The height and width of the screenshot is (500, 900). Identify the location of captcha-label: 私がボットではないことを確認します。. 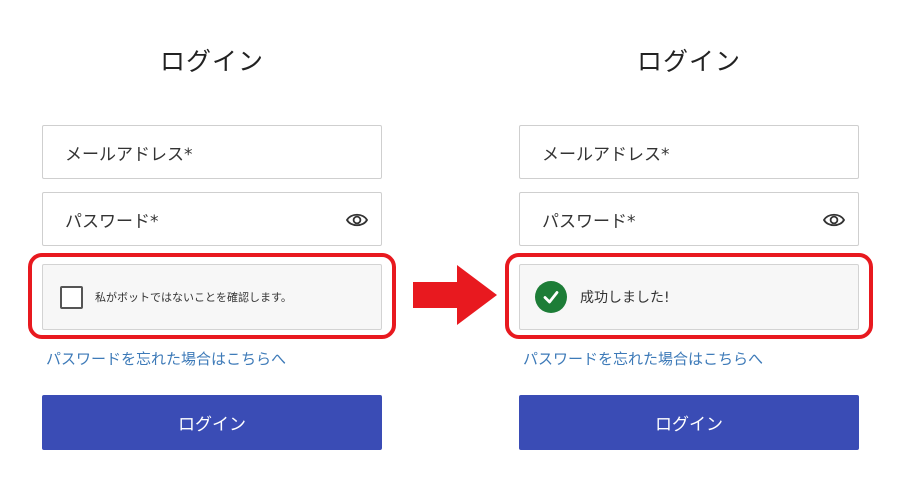
(193, 297).